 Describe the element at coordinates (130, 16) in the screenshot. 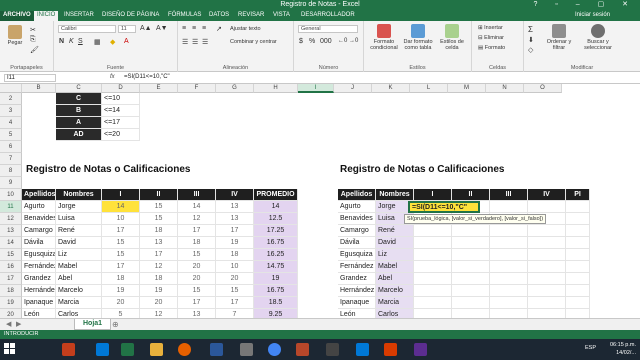

I see `tab-diseno: DISEÑO DE PÁGINA` at that location.